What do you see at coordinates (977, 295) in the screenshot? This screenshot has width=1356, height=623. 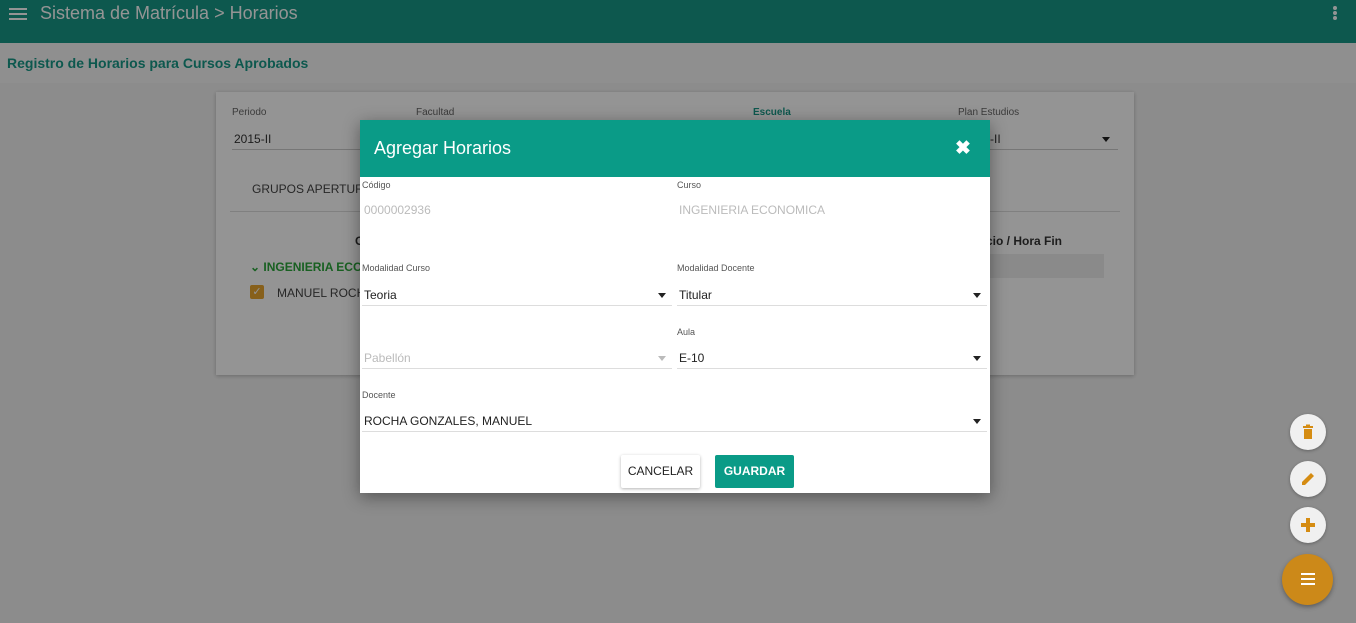 I see `modalidad-docente-caret-icon` at bounding box center [977, 295].